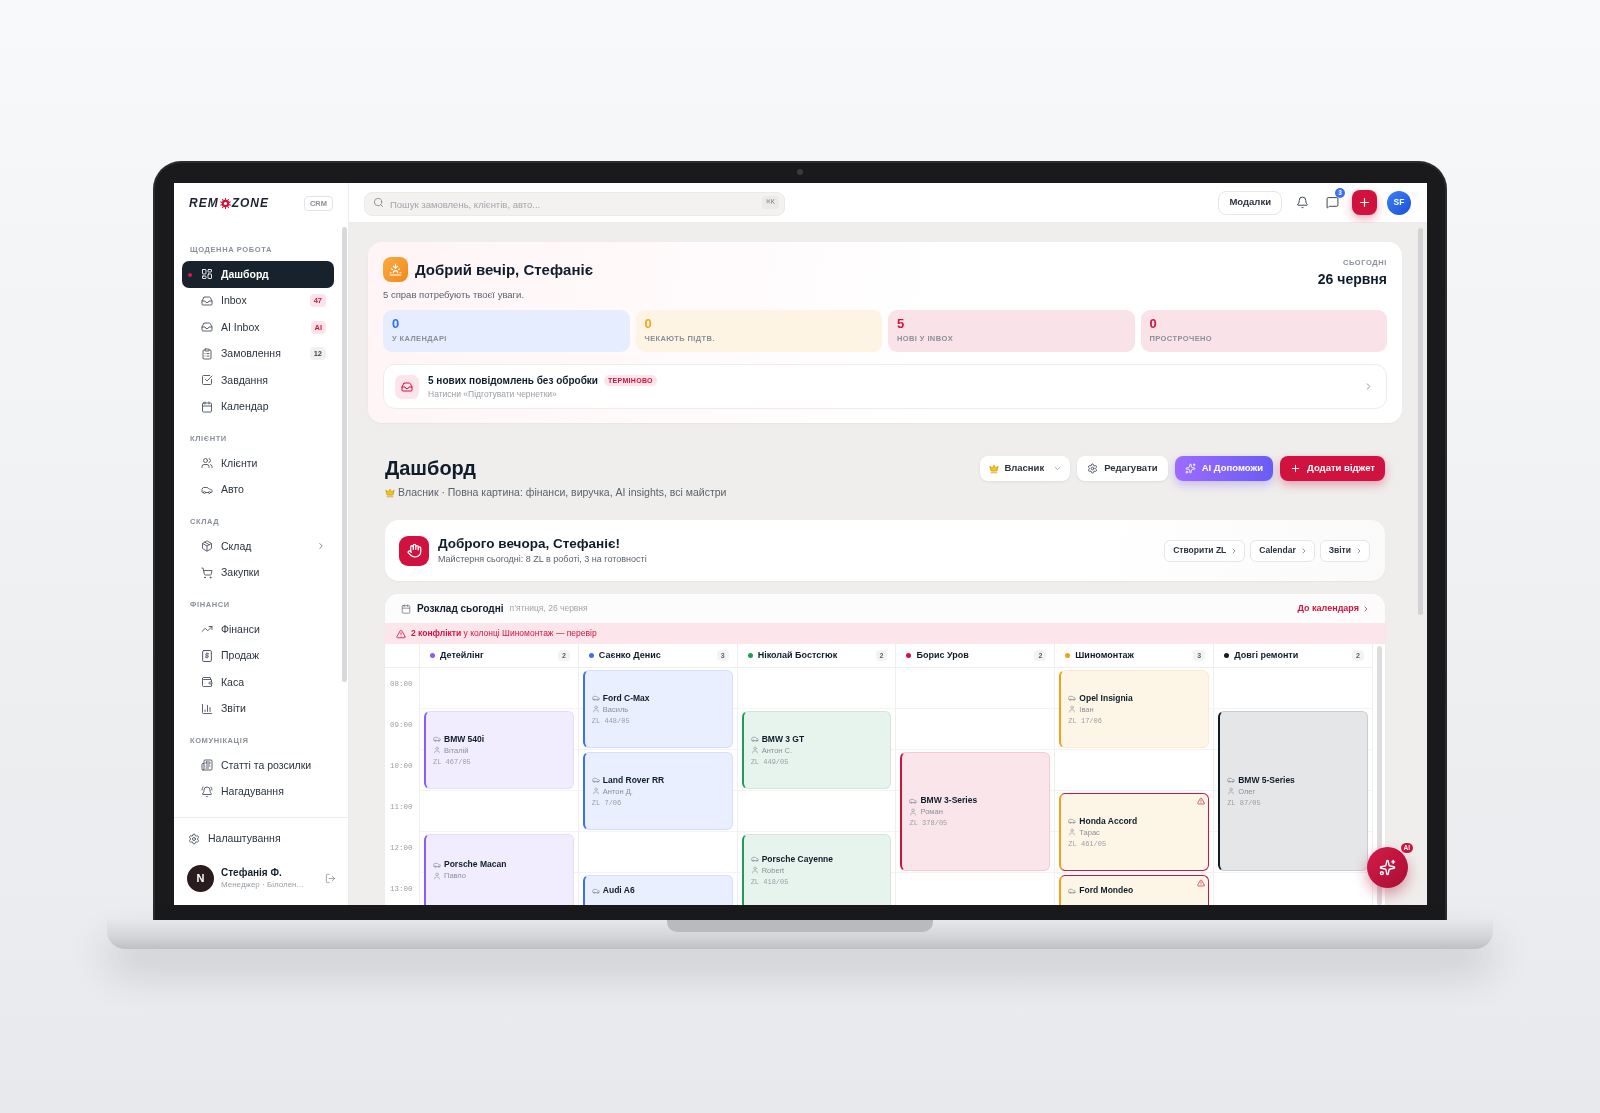 The width and height of the screenshot is (1600, 1113). What do you see at coordinates (1266, 655) in the screenshot?
I see `column-title: Довгі ремонти` at bounding box center [1266, 655].